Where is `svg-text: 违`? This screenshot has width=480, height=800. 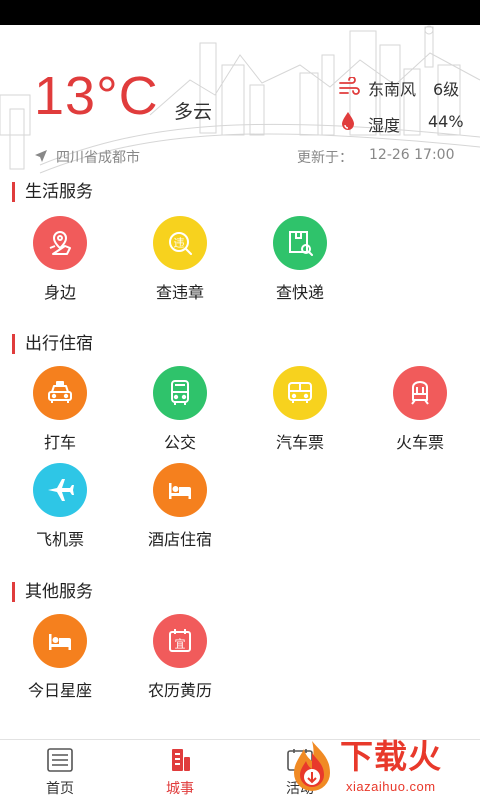
svg-text: 违 is located at coordinates (179, 243).